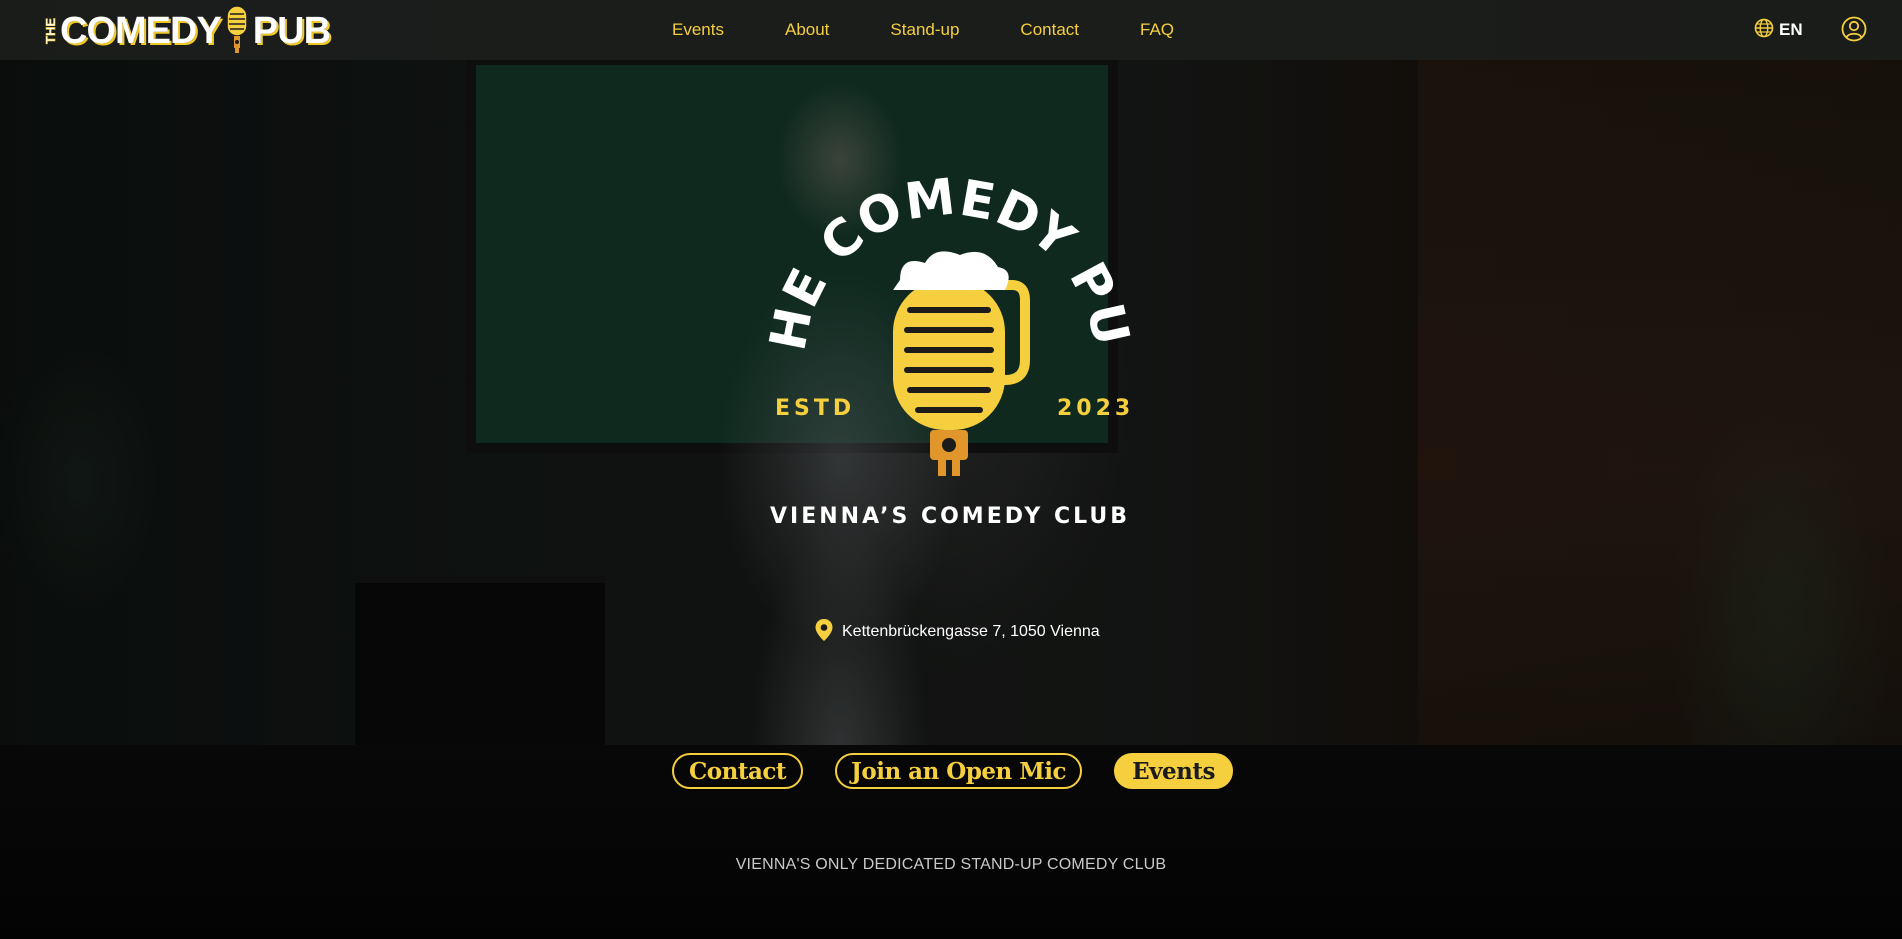 The height and width of the screenshot is (939, 1902). I want to click on language-switcher: EN, so click(1778, 30).